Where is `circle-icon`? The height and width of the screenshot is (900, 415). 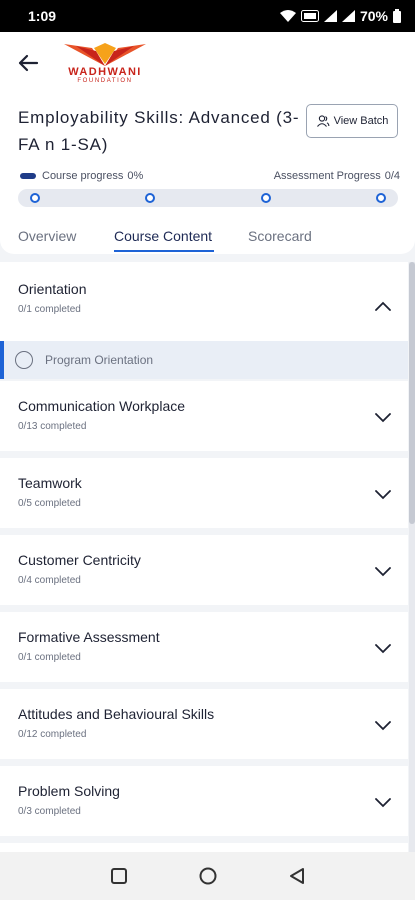 circle-icon is located at coordinates (207, 876).